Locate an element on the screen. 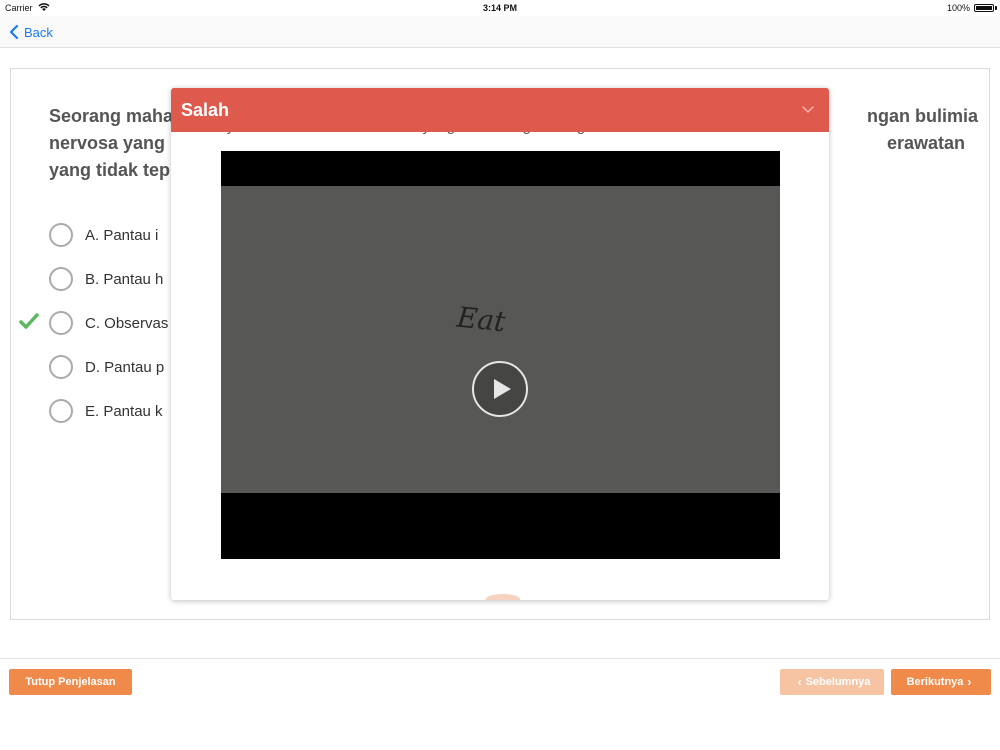  status-time: 3:14 PM is located at coordinates (499, 8).